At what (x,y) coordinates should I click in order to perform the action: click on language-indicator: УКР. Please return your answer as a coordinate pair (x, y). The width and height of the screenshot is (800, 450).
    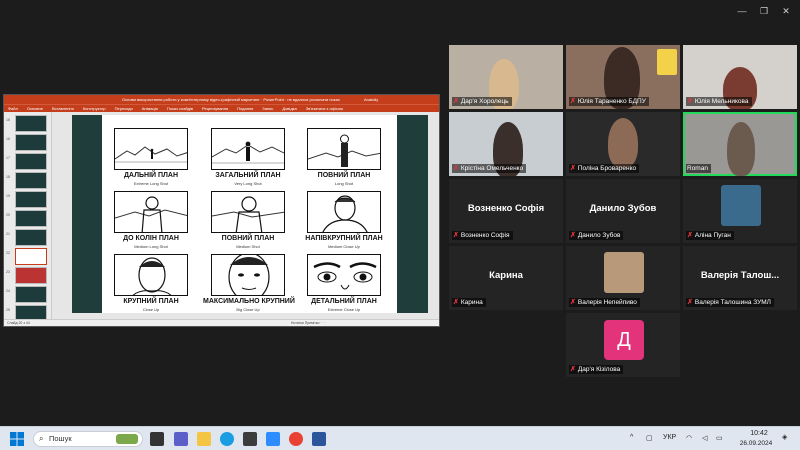
    Looking at the image, I should click on (669, 437).